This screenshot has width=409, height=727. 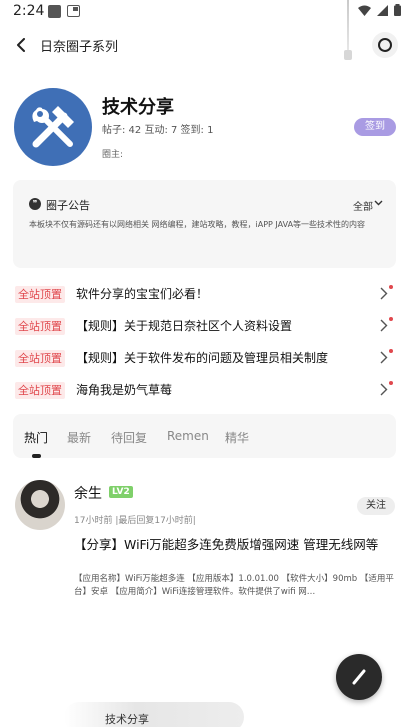 I want to click on level-badge: LV2, so click(x=121, y=492).